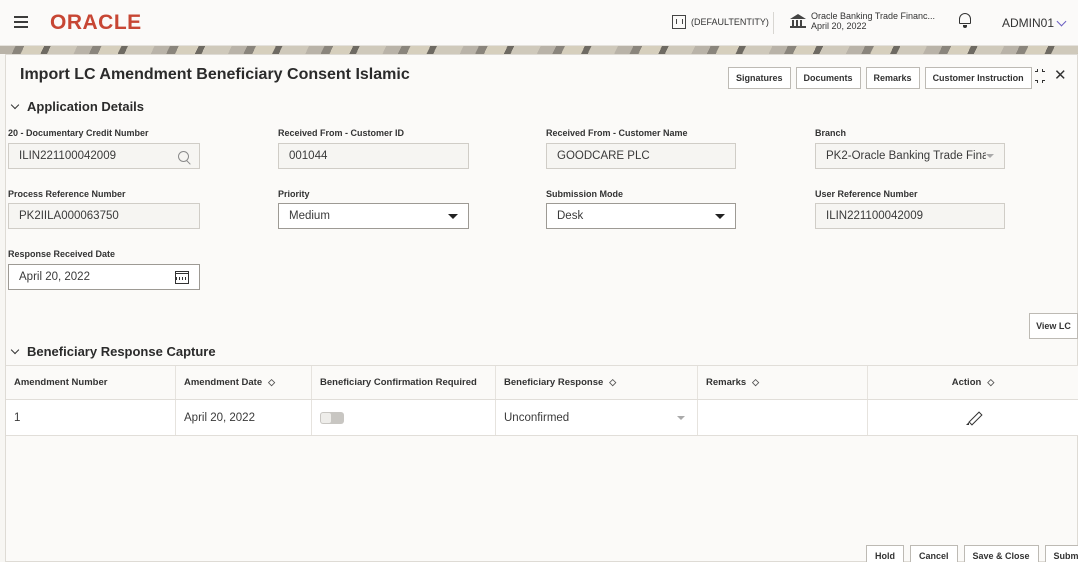 The width and height of the screenshot is (1078, 562). I want to click on bank-date: April 20, 2022, so click(839, 26).